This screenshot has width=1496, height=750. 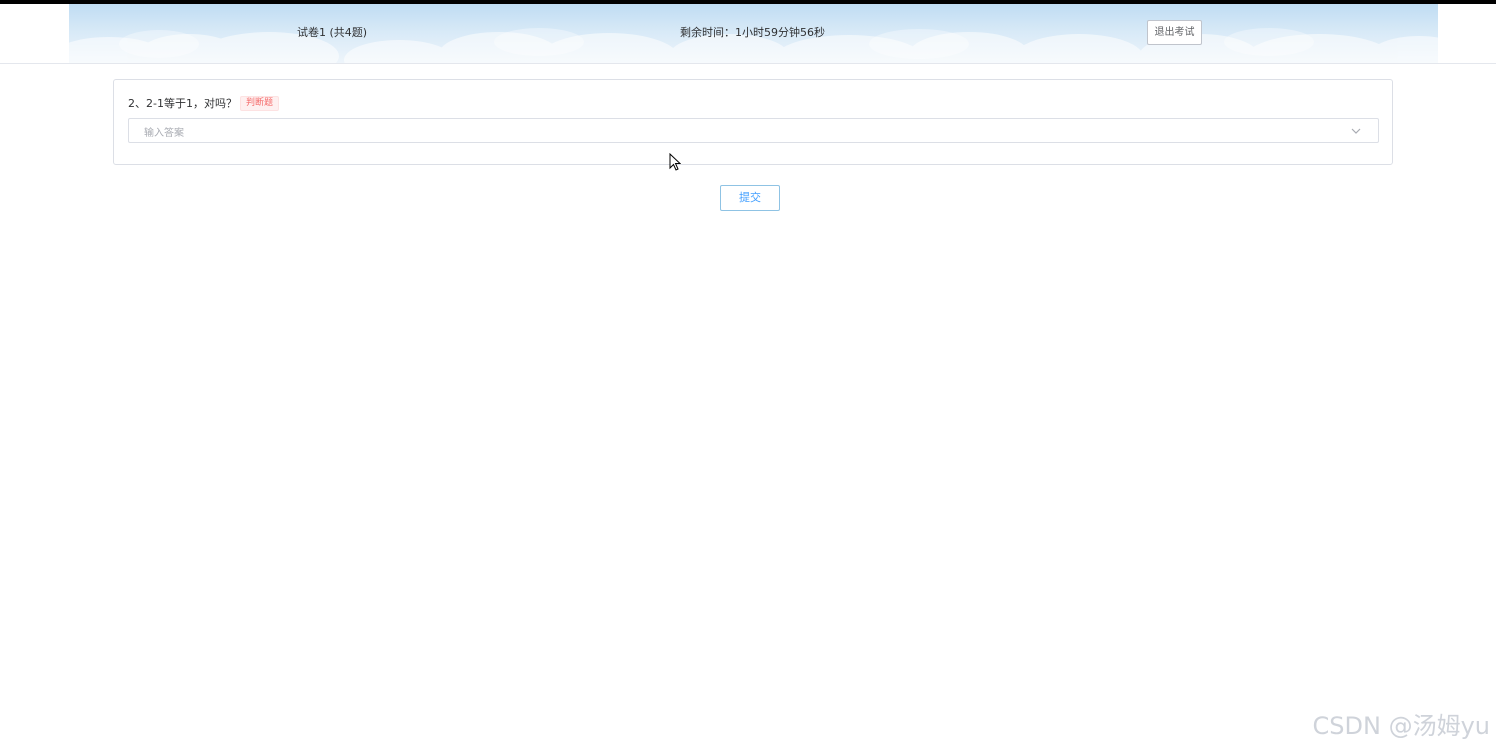 I want to click on header: 试卷1 (共4题) 剩余时间：1小时59分钟56秒 退出考试, so click(x=748, y=34).